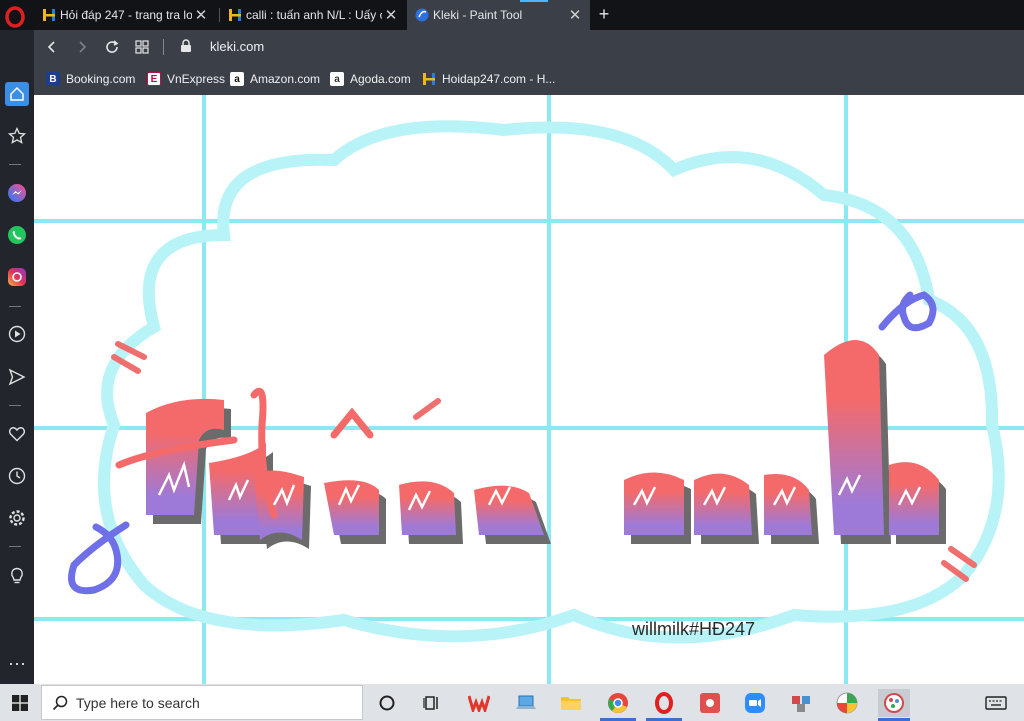 The image size is (1024, 721). What do you see at coordinates (17, 235) in the screenshot?
I see `whatsapp-icon` at bounding box center [17, 235].